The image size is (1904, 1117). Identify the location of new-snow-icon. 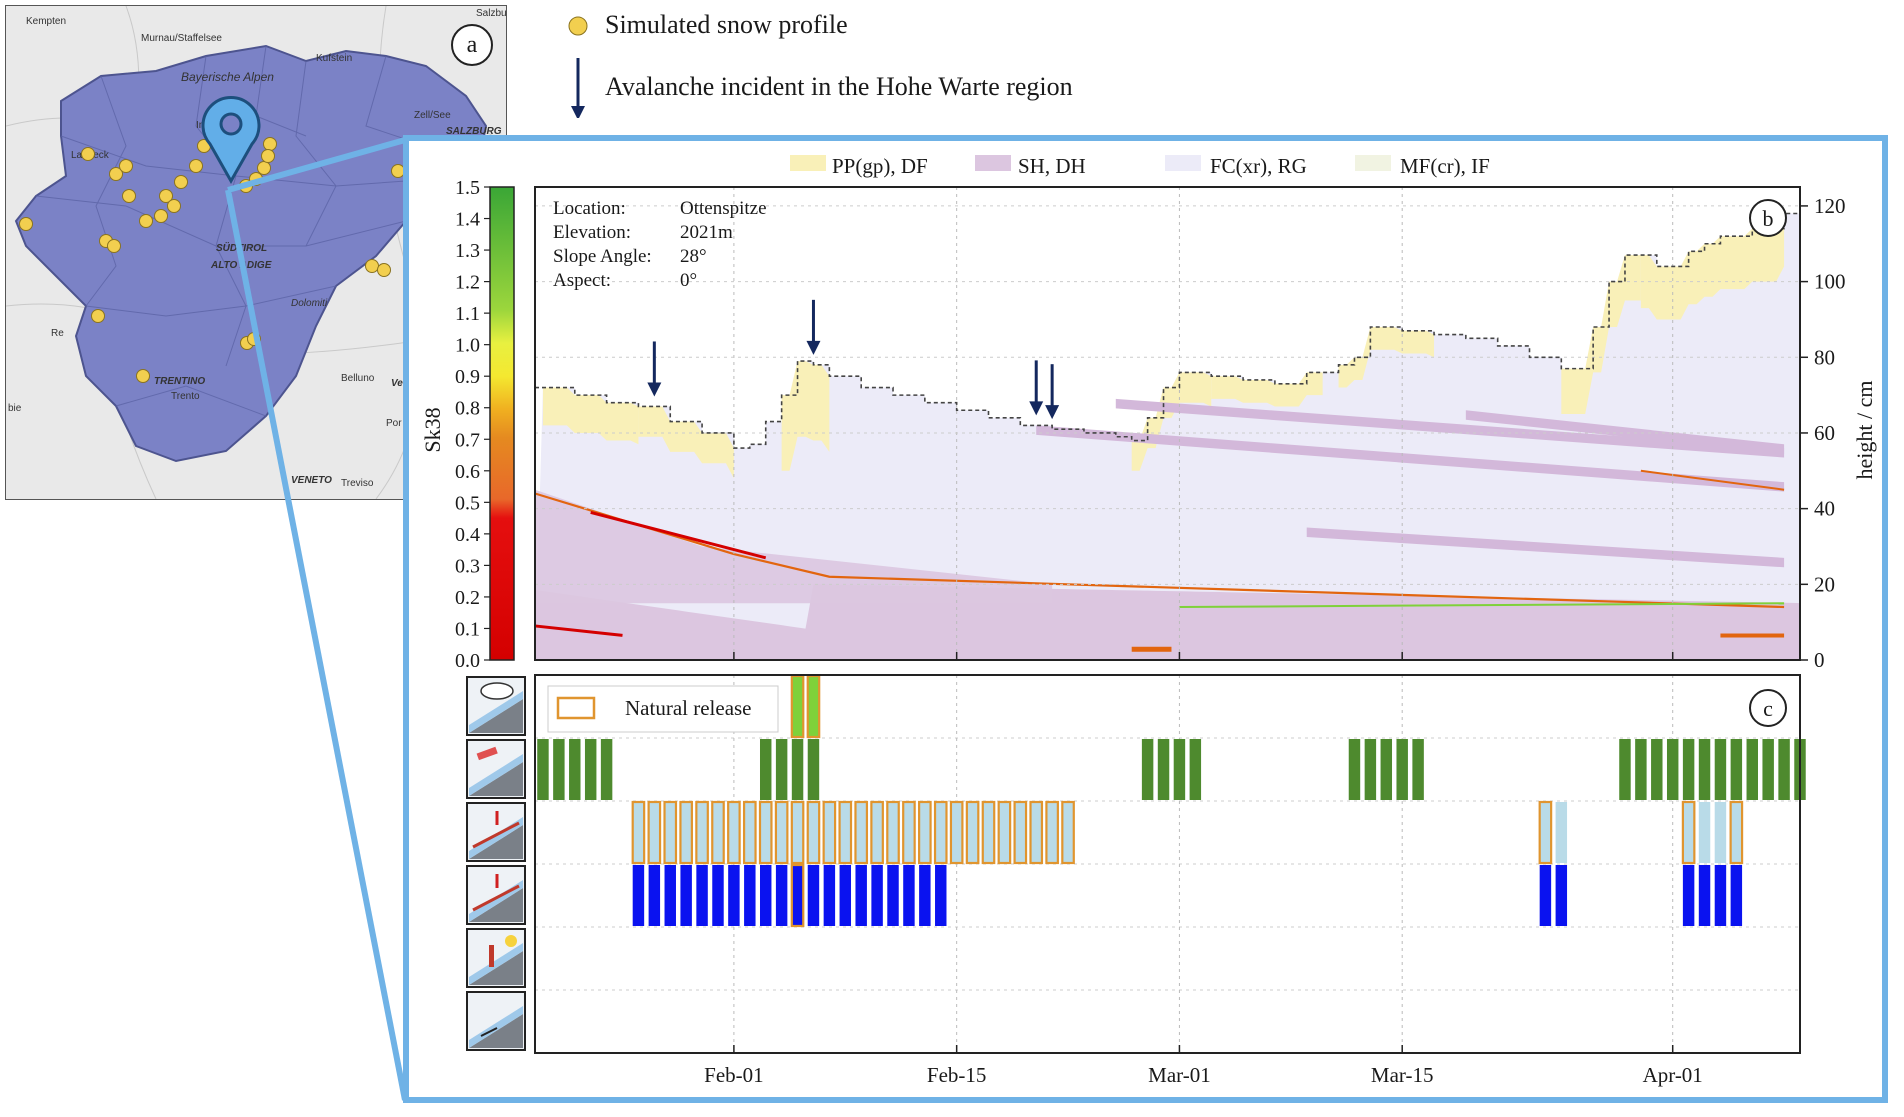
(496, 706).